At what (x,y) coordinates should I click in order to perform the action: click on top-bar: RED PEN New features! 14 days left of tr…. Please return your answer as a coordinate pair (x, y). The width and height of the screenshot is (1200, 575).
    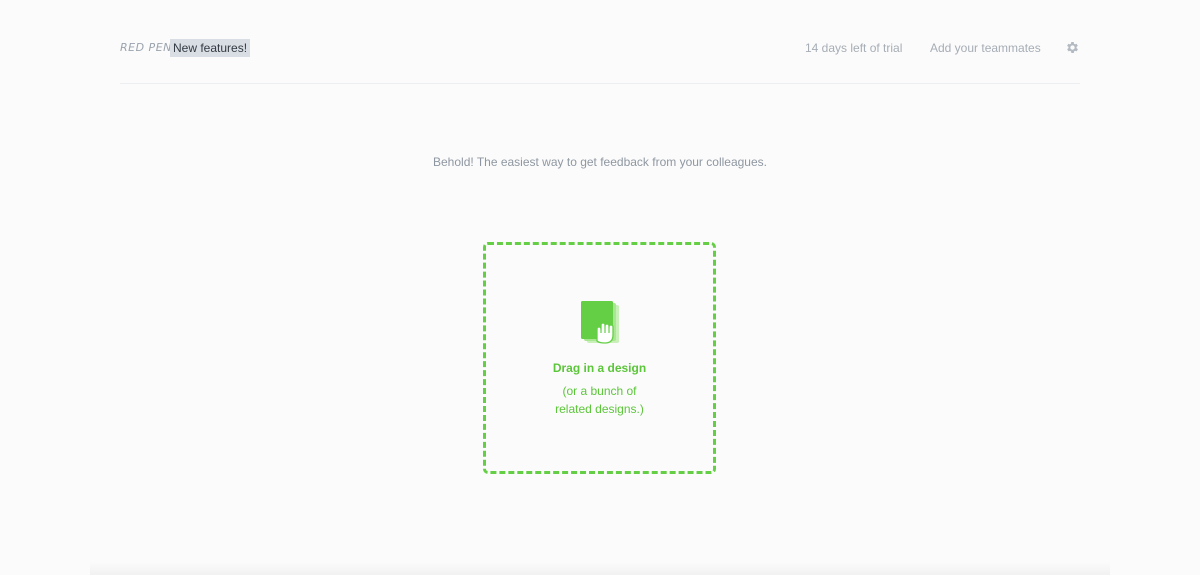
    Looking at the image, I should click on (600, 48).